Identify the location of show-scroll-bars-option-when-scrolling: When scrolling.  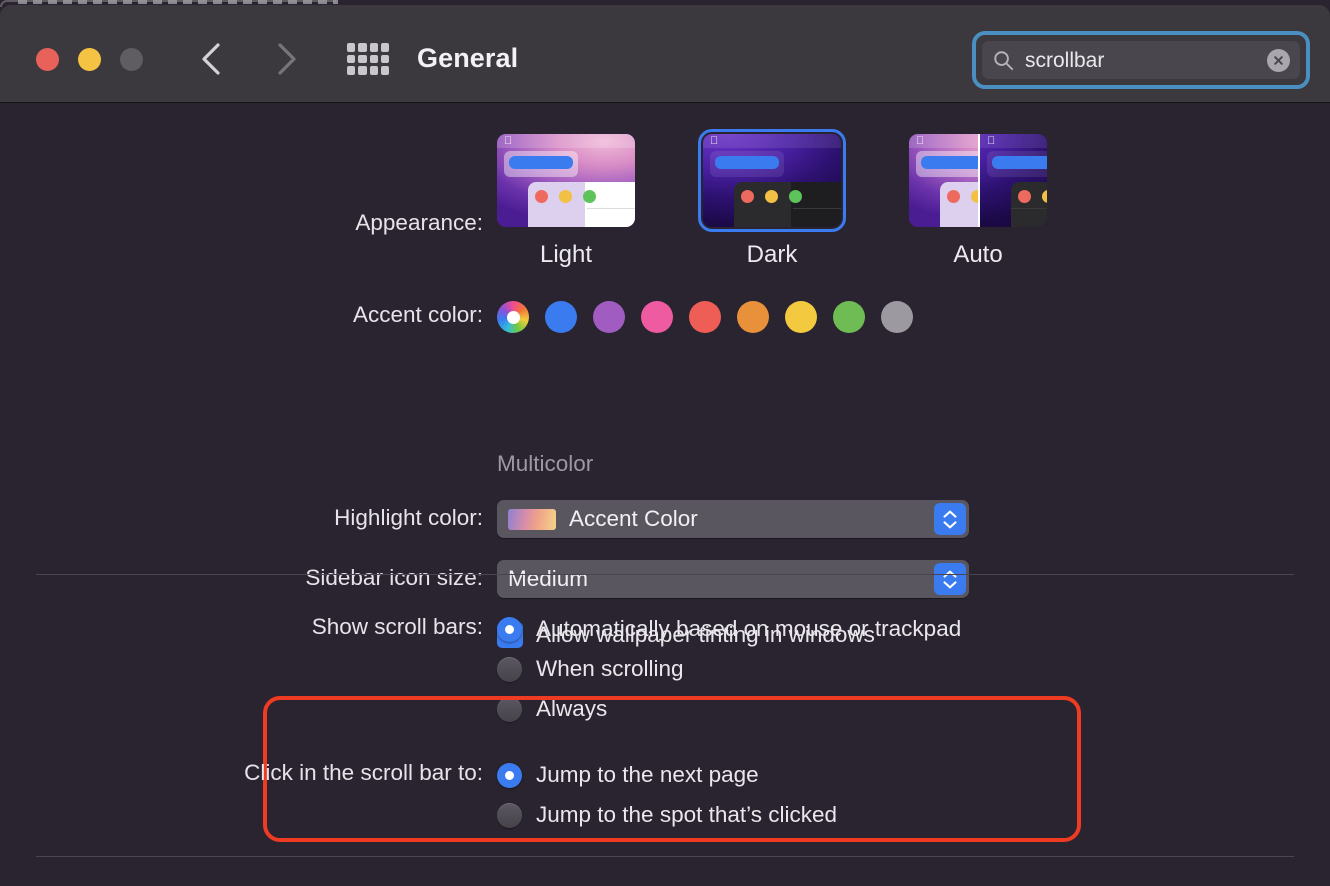
(729, 669).